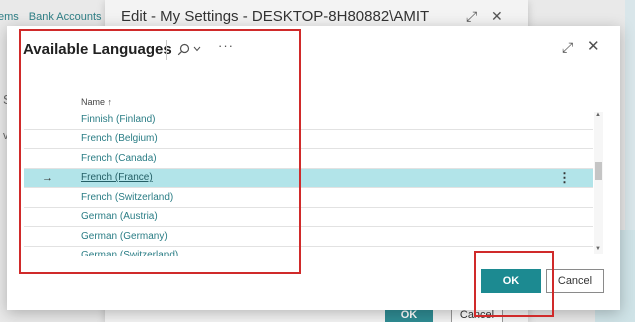 The image size is (635, 322). Describe the element at coordinates (96, 102) in the screenshot. I see `column-header-name: Name ↑` at that location.